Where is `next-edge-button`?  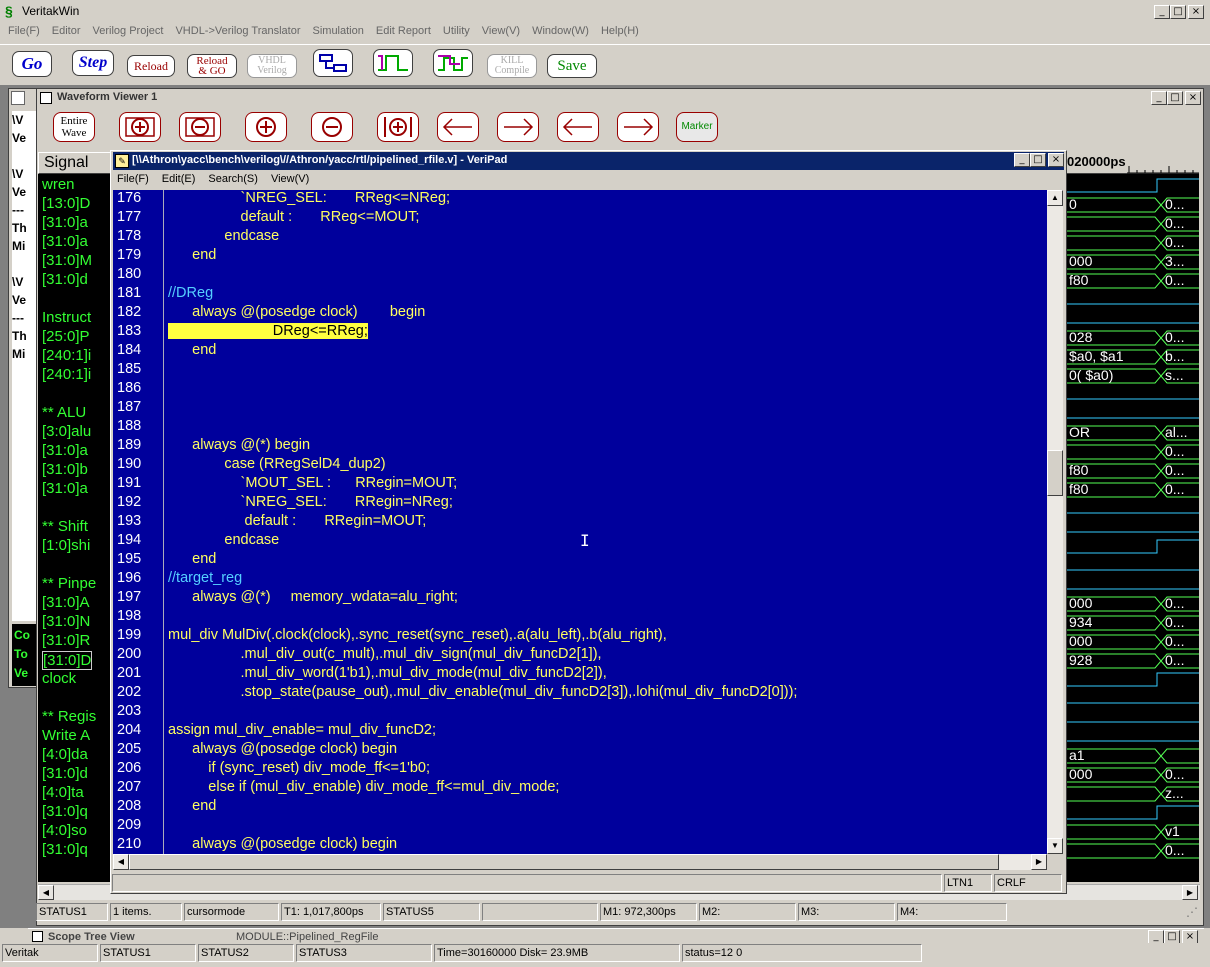
next-edge-button is located at coordinates (638, 127).